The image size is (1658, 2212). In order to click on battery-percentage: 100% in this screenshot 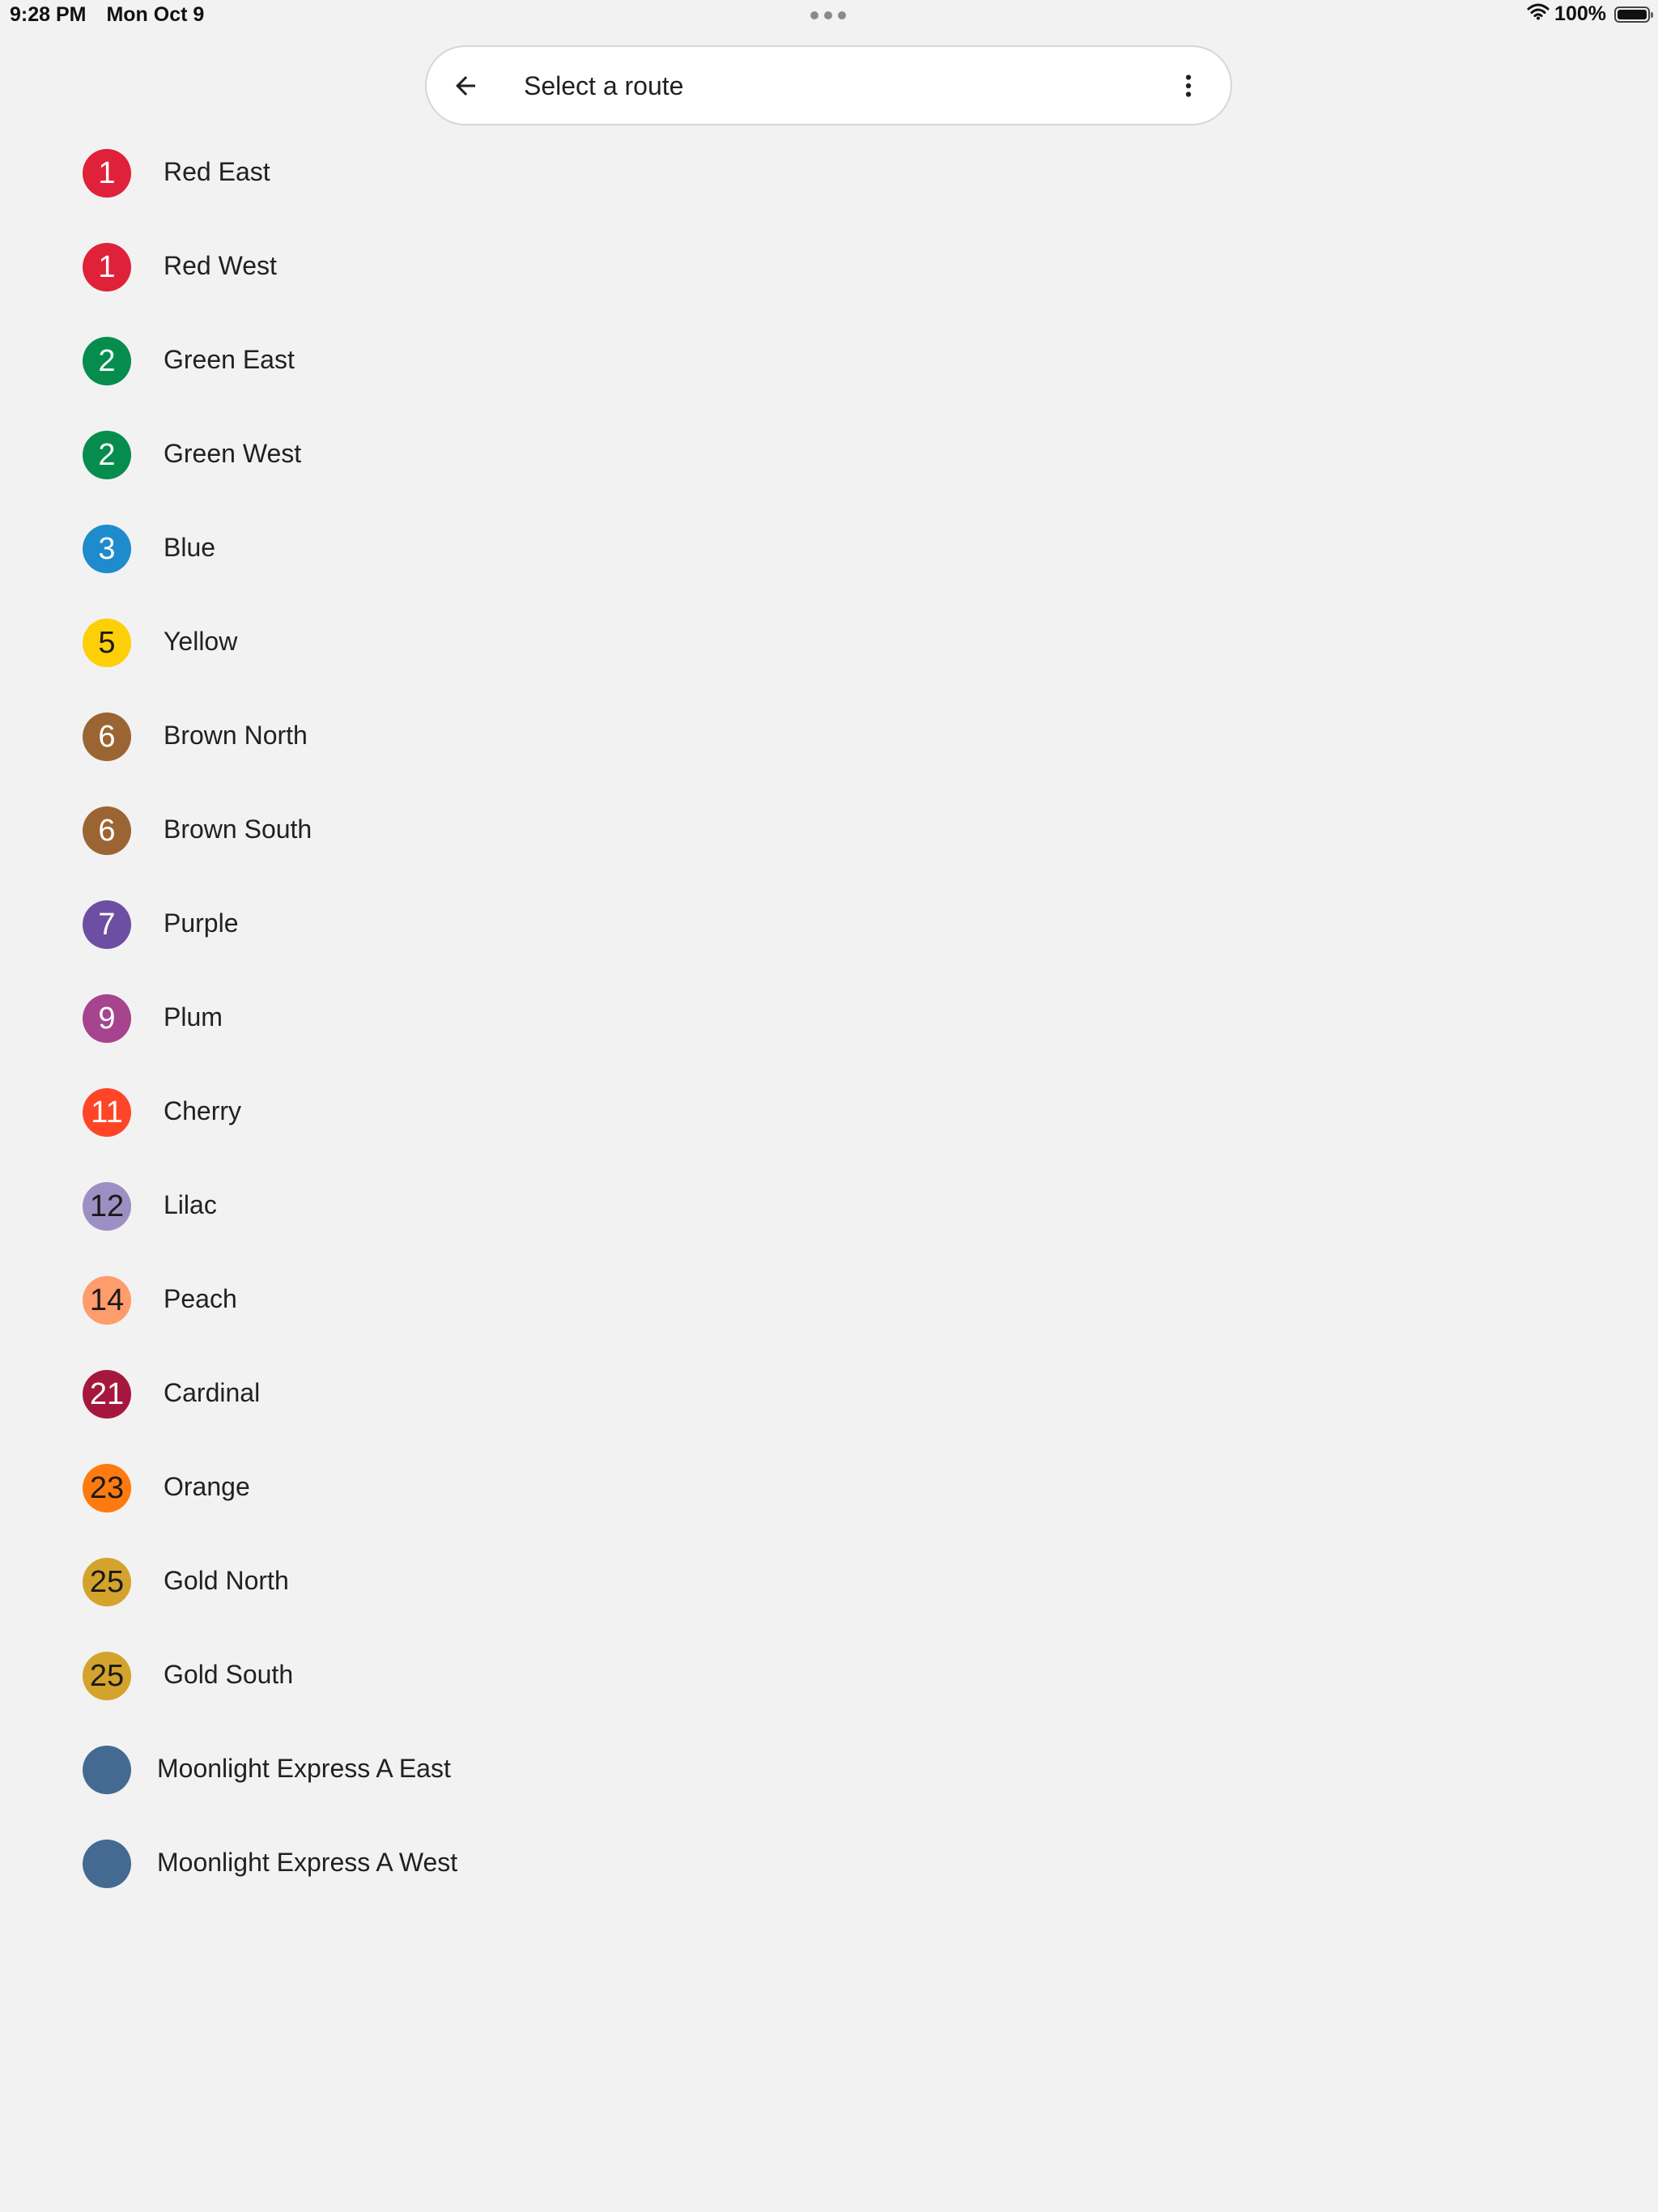, I will do `click(1580, 14)`.